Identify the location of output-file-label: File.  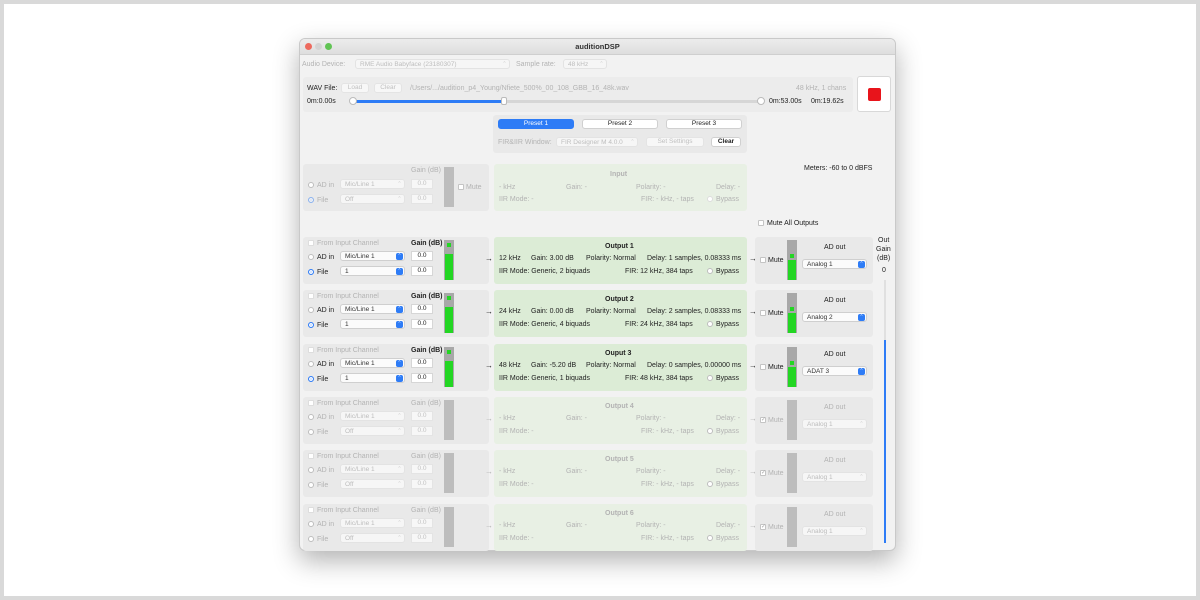
(323, 325).